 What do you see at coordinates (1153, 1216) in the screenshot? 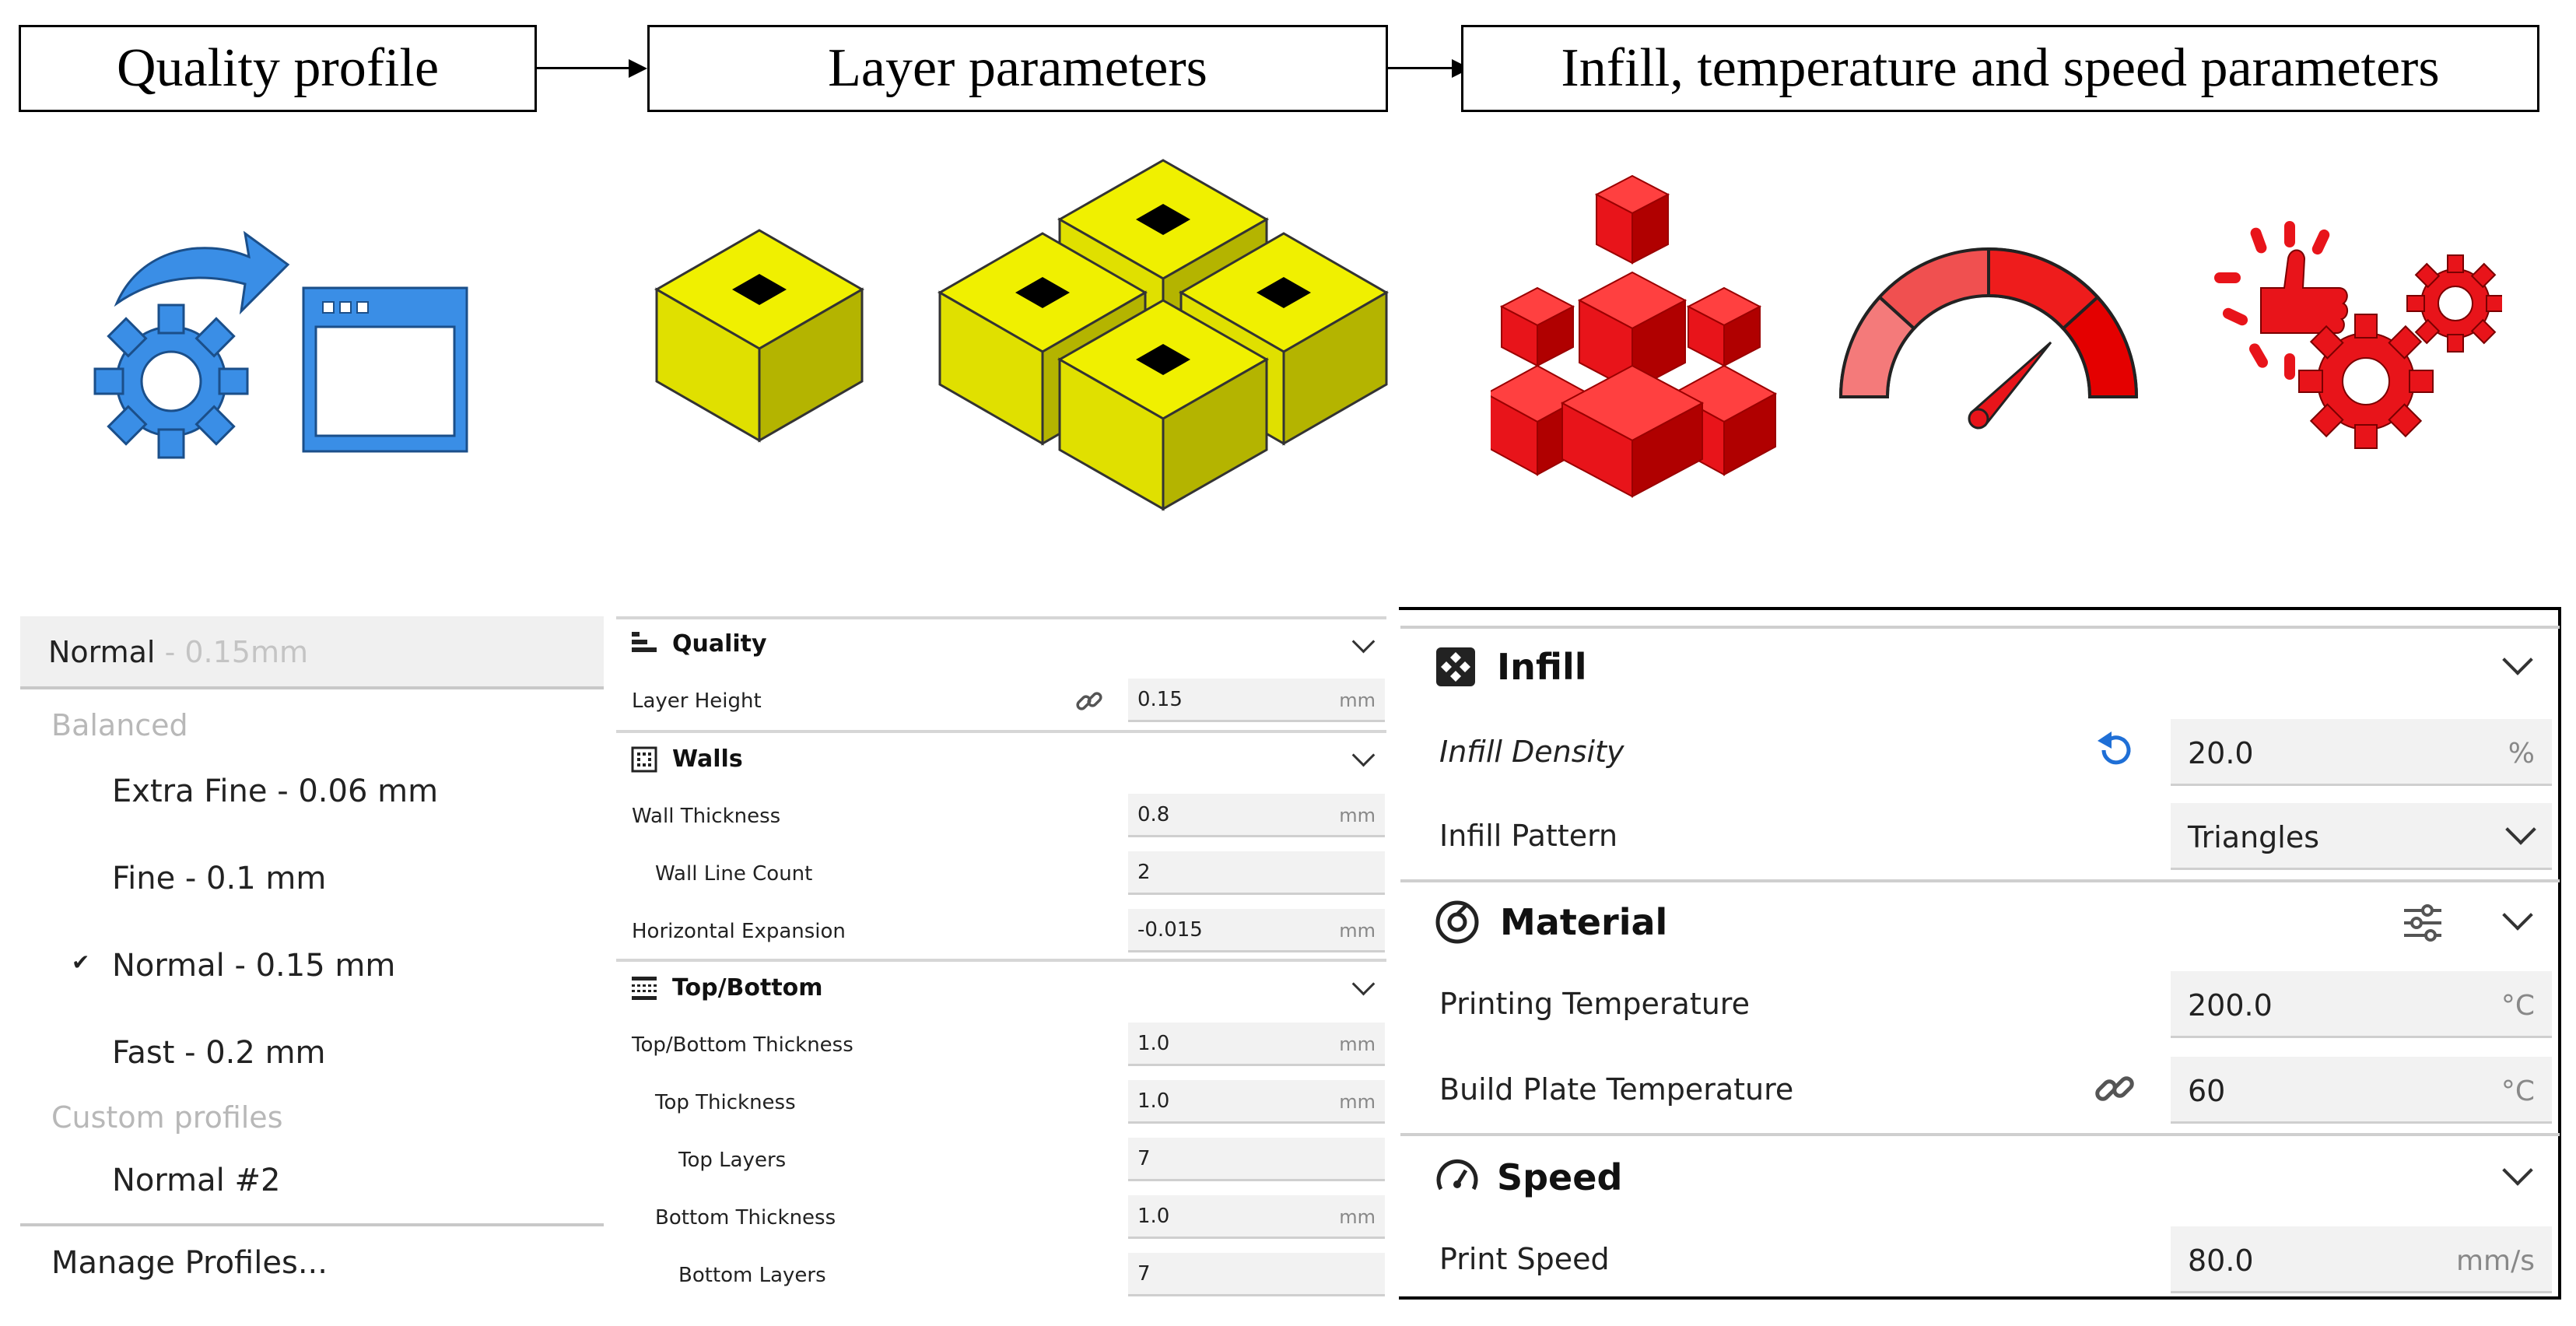
I see `bottom-thickness-value: 1.0` at bounding box center [1153, 1216].